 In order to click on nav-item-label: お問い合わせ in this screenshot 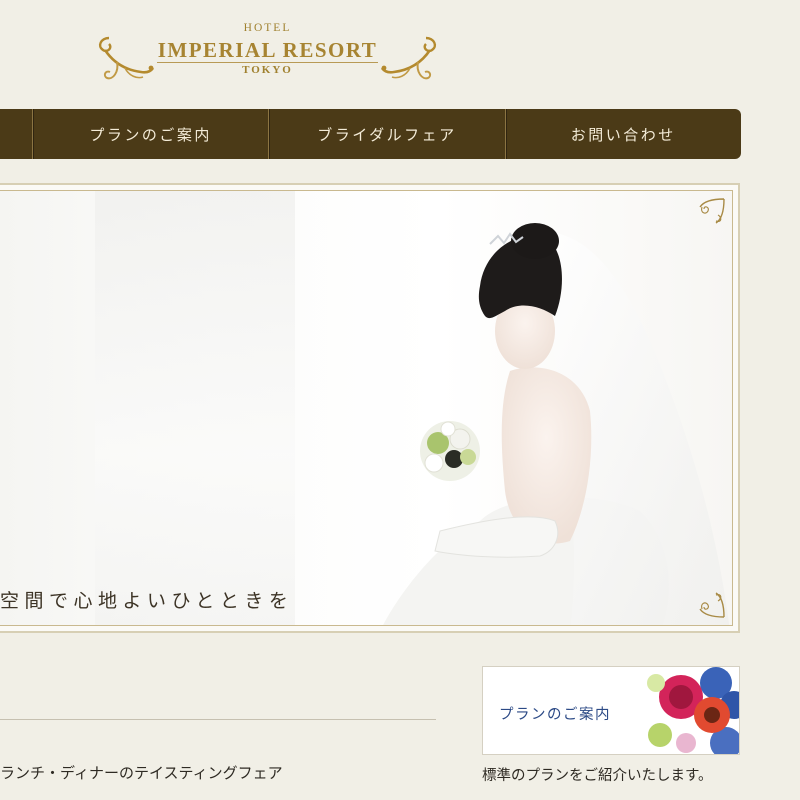, I will do `click(623, 134)`.